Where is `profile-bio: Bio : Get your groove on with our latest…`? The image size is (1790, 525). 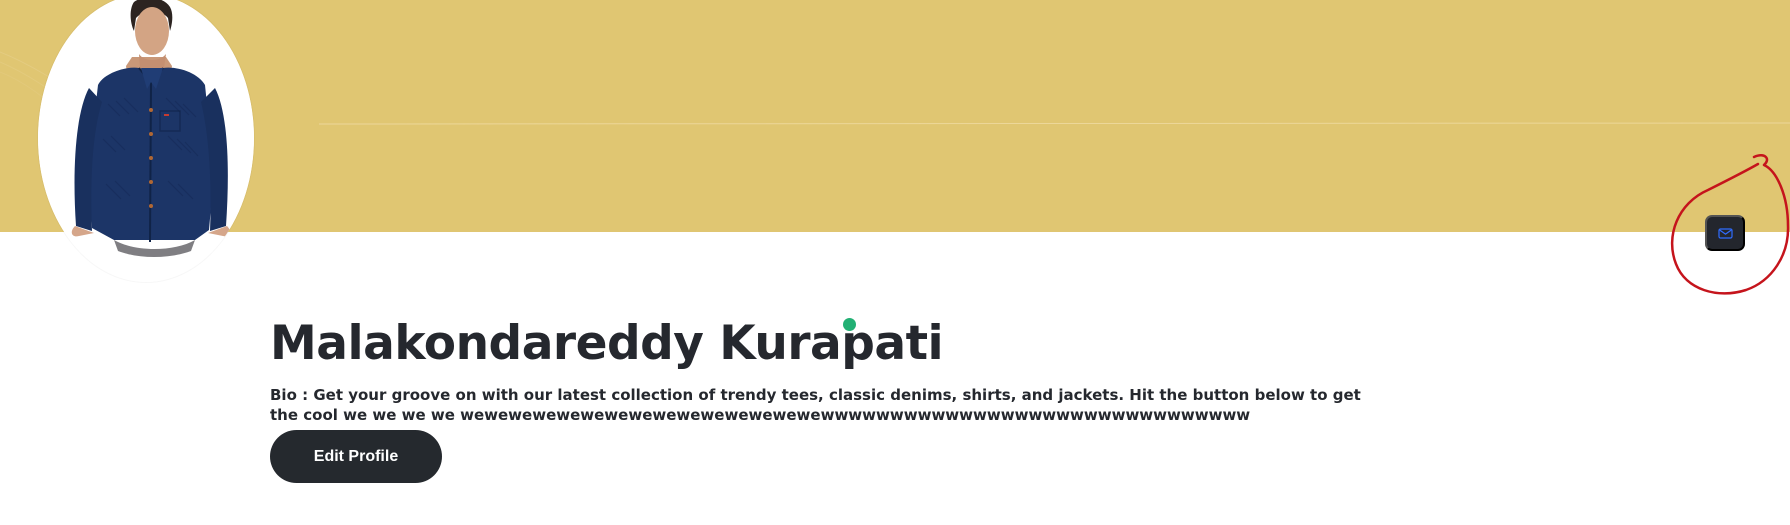
profile-bio: Bio : Get your groove on with our latest… is located at coordinates (820, 405).